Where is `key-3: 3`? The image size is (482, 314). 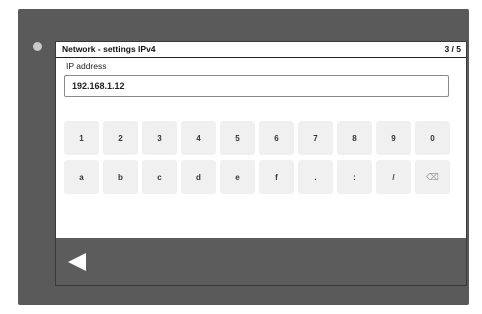
key-3: 3 is located at coordinates (159, 138).